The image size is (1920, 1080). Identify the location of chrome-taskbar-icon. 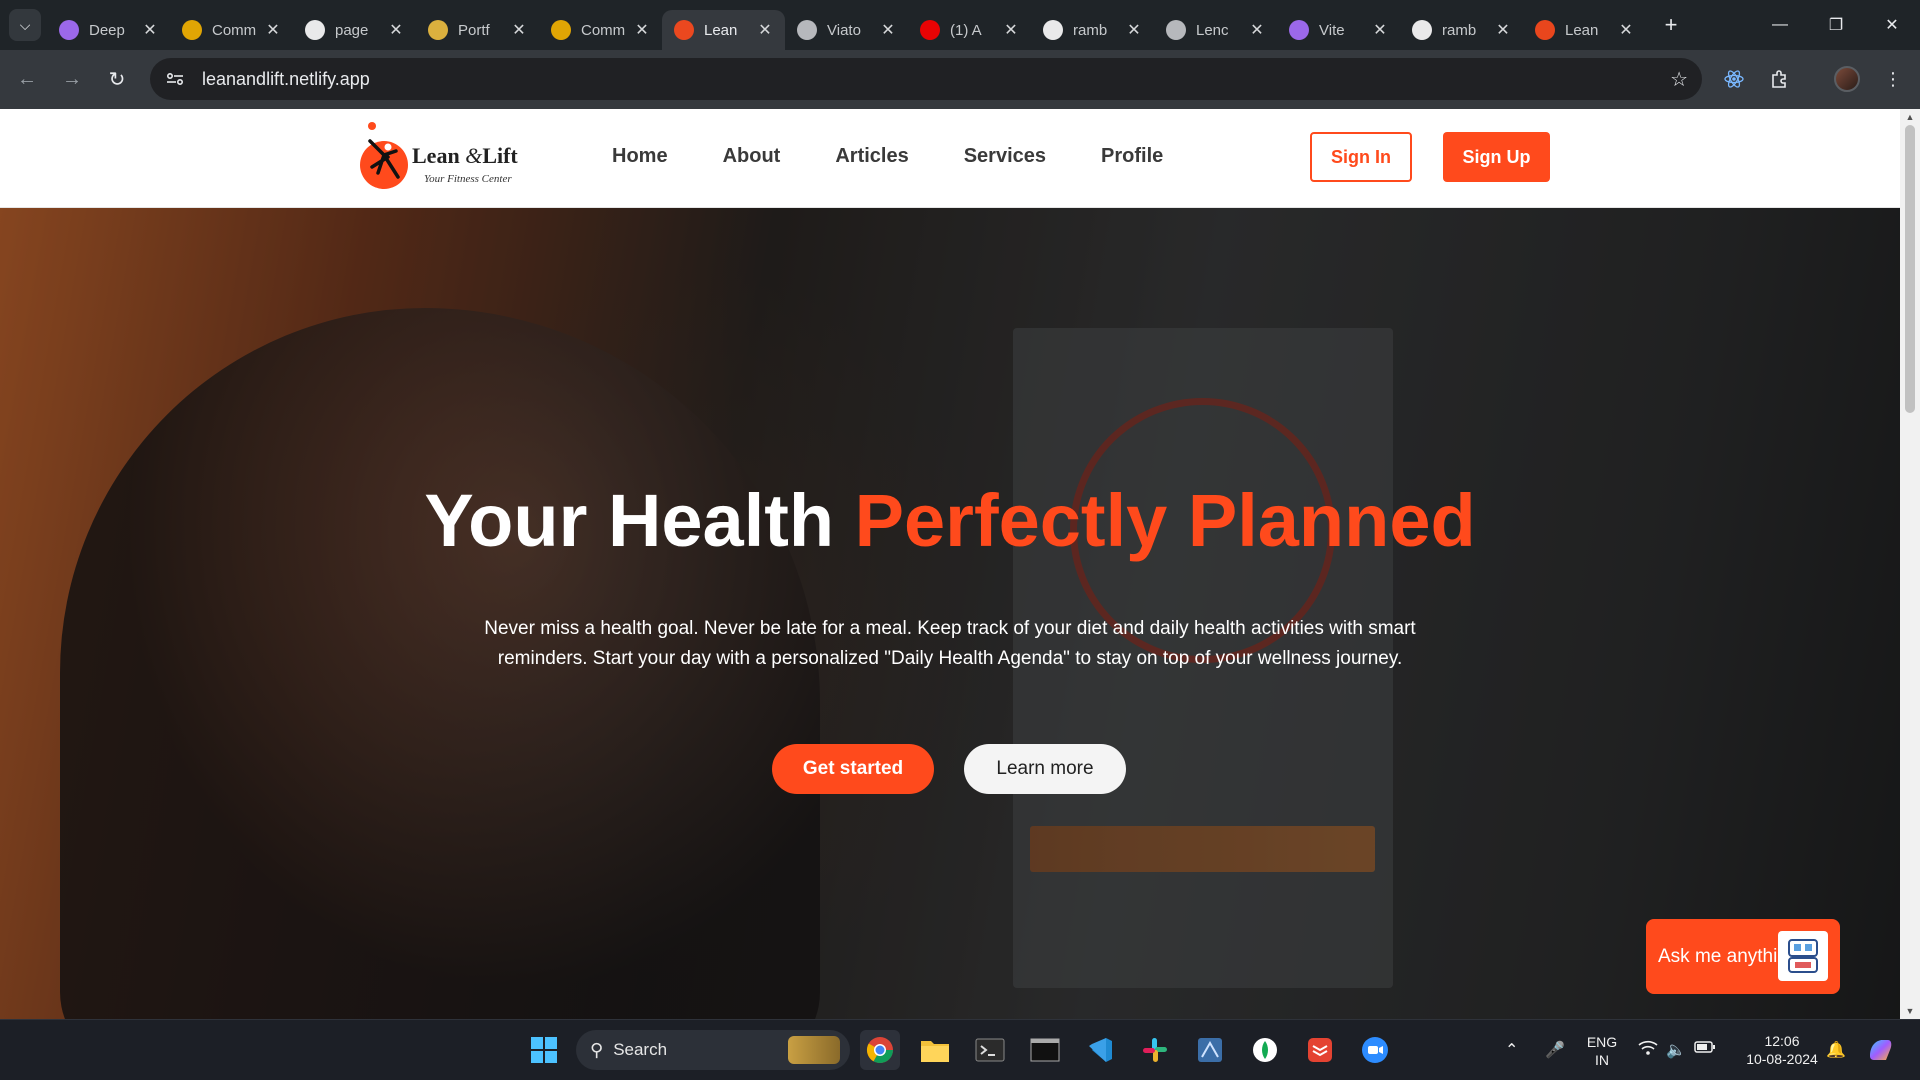
(880, 1050).